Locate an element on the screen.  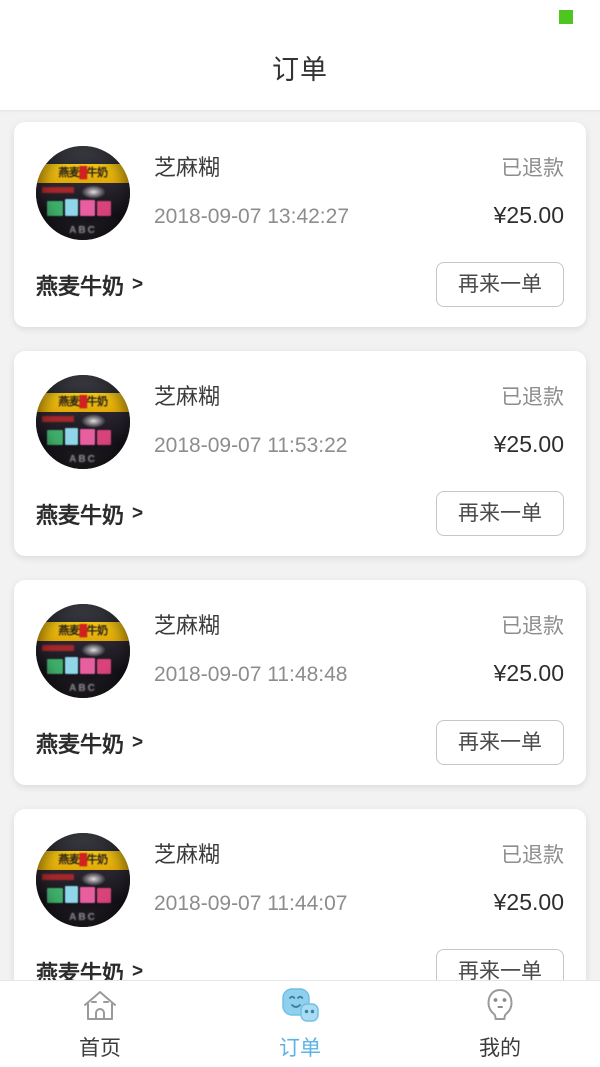
order-card-top: 燕麦 █ 牛奶 ABC 芝麻糊 已退款 2018-09-07 11:53:22 ¥25.00 is located at coordinates (300, 421).